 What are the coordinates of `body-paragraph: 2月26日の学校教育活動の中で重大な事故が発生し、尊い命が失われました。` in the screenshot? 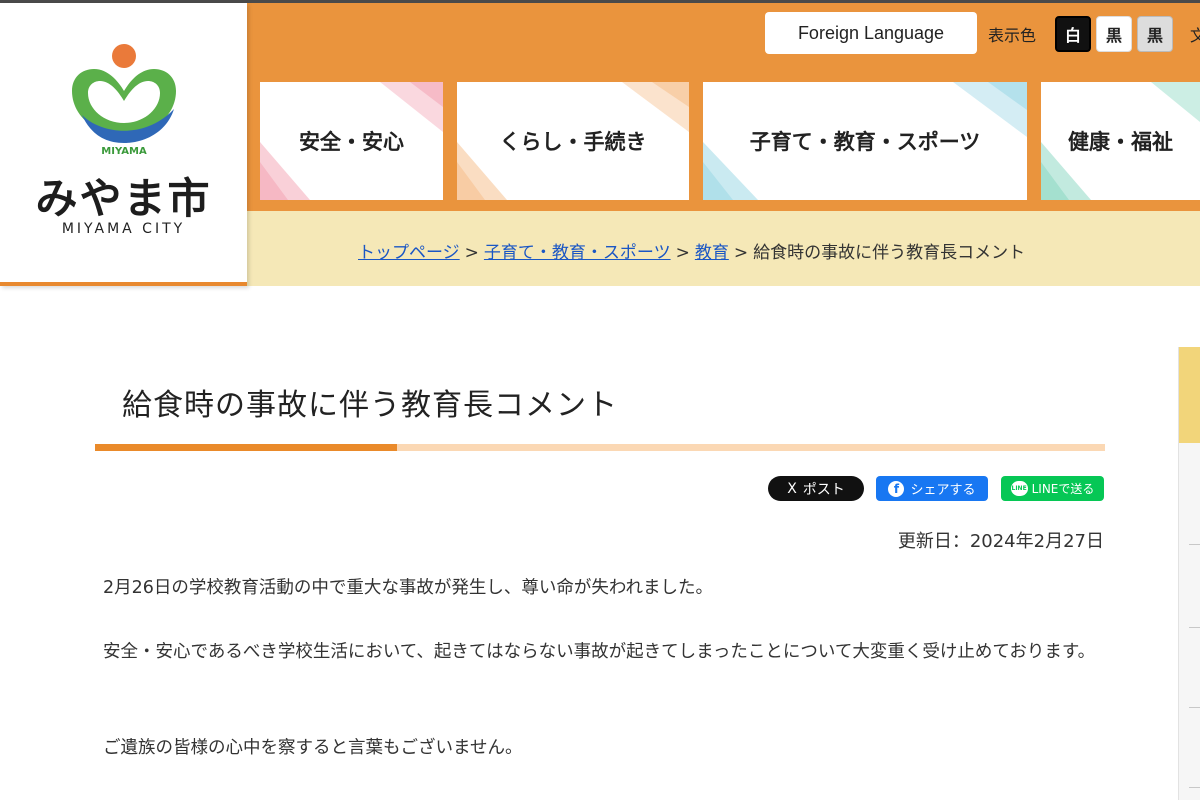 It's located at (408, 588).